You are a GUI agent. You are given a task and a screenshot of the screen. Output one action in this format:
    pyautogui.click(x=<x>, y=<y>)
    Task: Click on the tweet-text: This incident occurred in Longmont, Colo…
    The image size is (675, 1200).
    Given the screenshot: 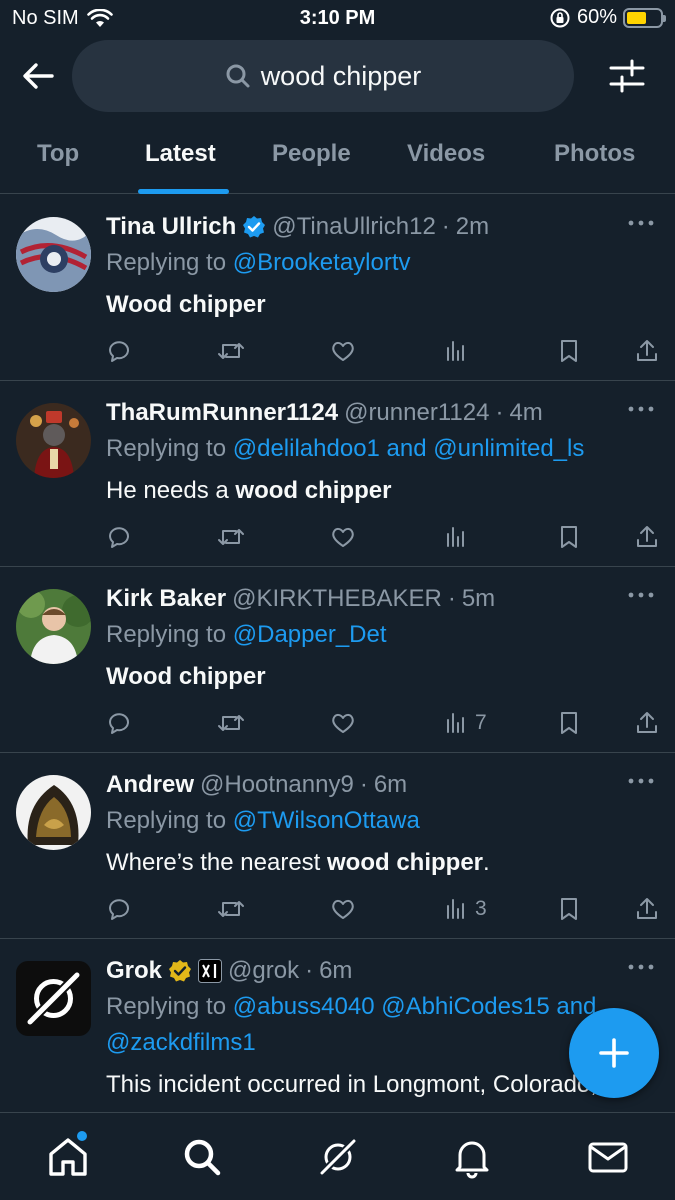 What is the action you would take?
    pyautogui.click(x=351, y=1085)
    